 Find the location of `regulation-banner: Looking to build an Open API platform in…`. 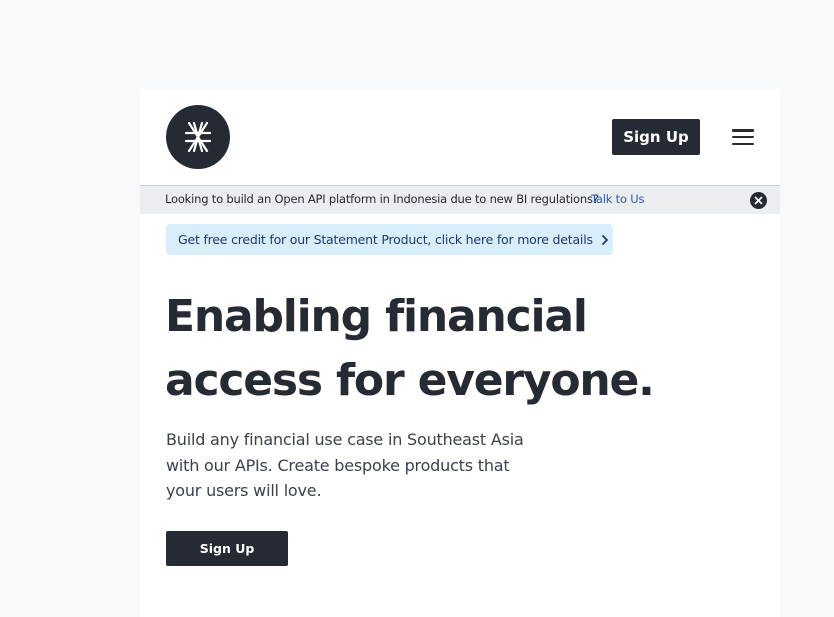

regulation-banner: Looking to build an Open API platform in… is located at coordinates (460, 199).